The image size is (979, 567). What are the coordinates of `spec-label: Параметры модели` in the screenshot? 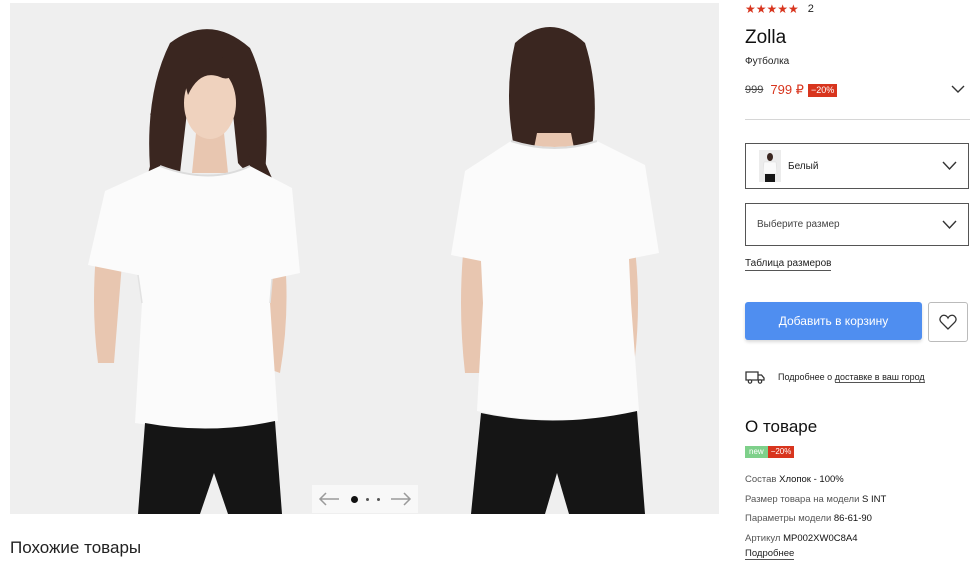 It's located at (789, 518).